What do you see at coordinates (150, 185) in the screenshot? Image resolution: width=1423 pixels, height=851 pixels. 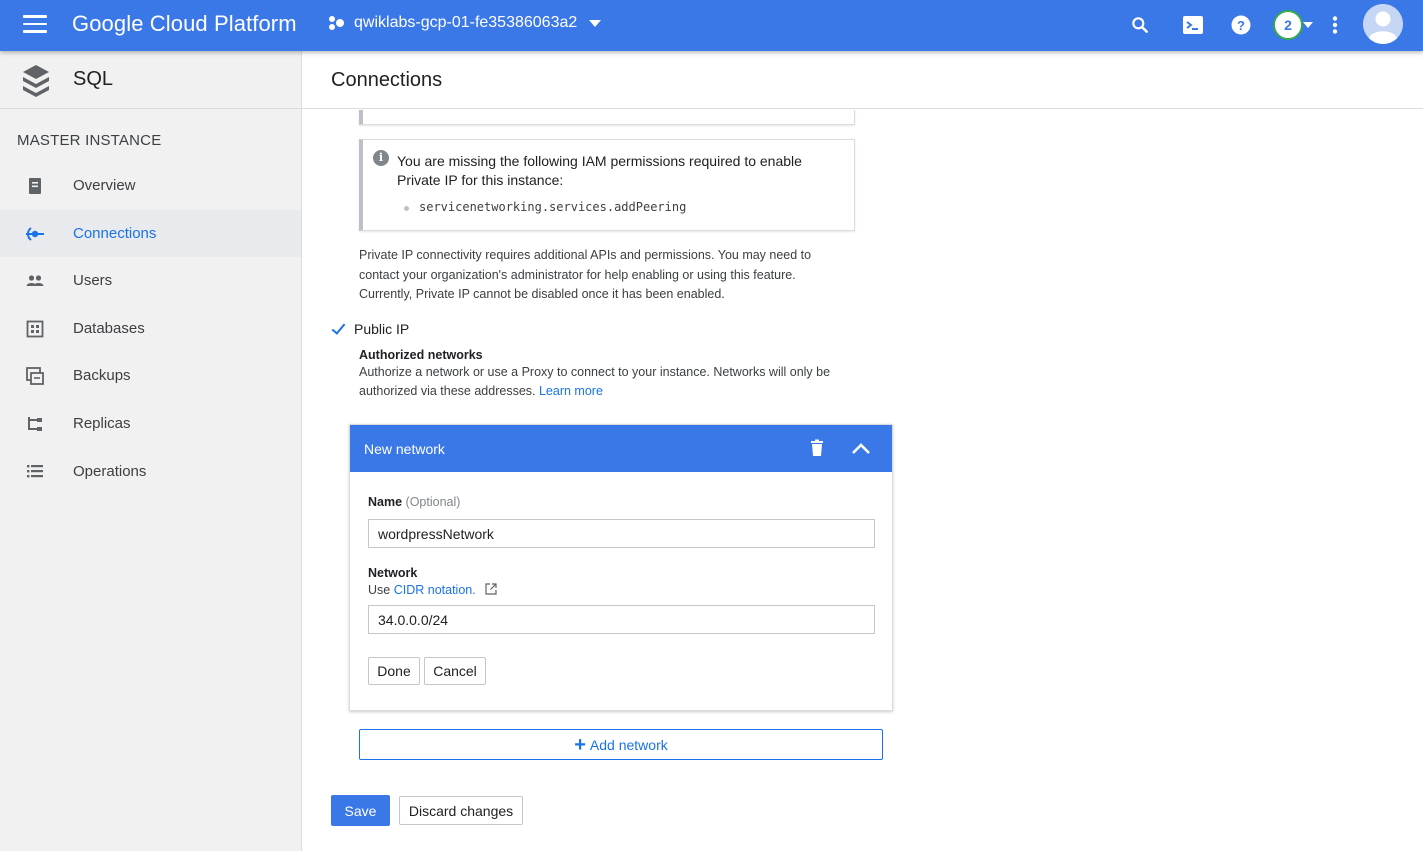 I see `sidebar-item-overview: Overview` at bounding box center [150, 185].